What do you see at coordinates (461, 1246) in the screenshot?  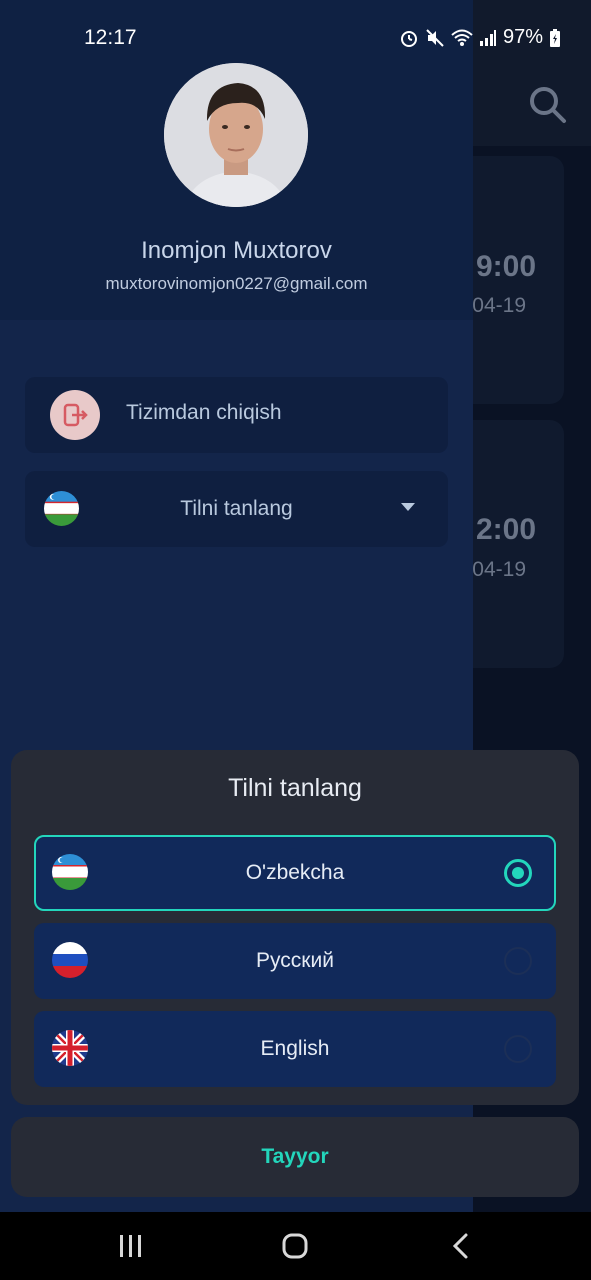 I see `back-icon` at bounding box center [461, 1246].